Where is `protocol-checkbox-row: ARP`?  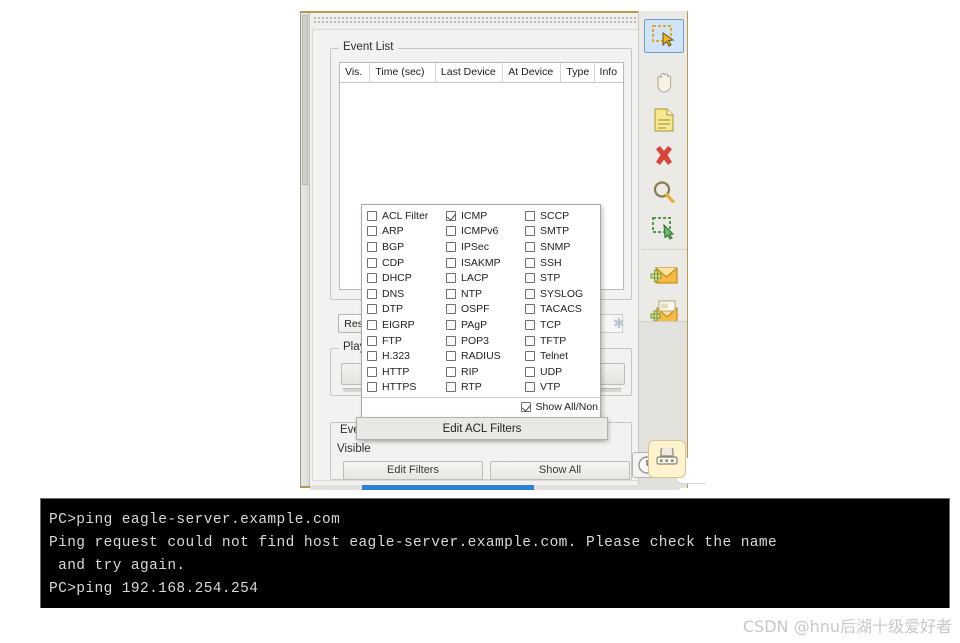
protocol-checkbox-row: ARP is located at coordinates (403, 232).